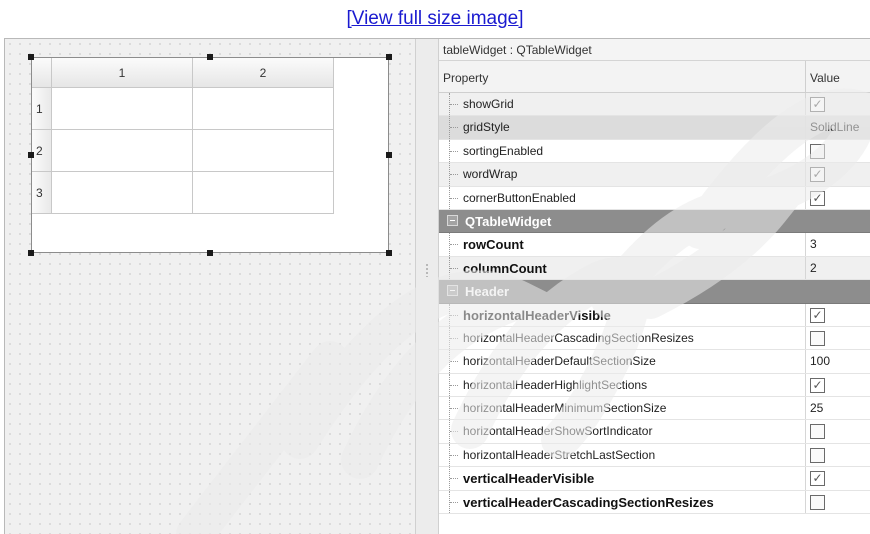 Image resolution: width=870 pixels, height=534 pixels. I want to click on property-row-wordWrap: wordWrap ✓, so click(654, 175).